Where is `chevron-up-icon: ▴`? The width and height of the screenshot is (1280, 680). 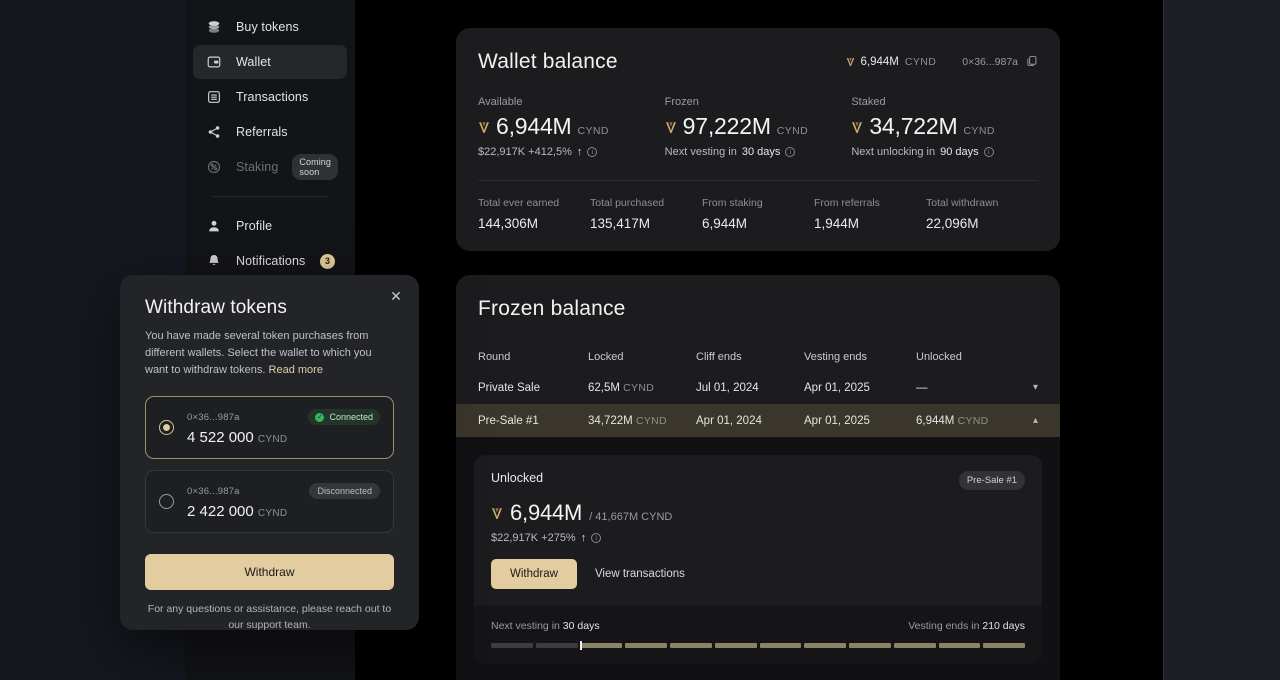 chevron-up-icon: ▴ is located at coordinates (1031, 420).